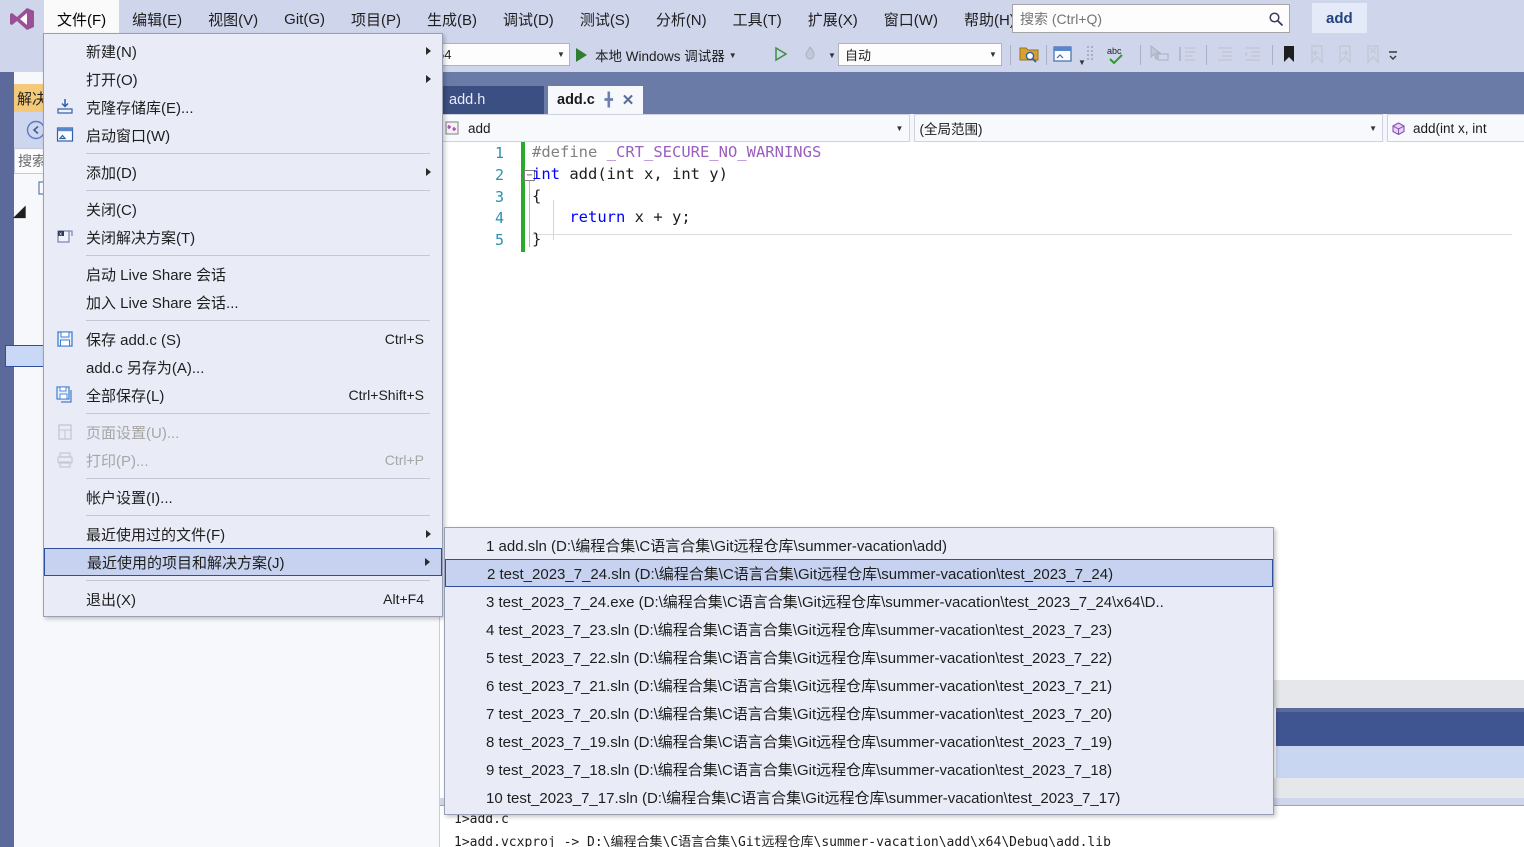  I want to click on search-icon, so click(1276, 19).